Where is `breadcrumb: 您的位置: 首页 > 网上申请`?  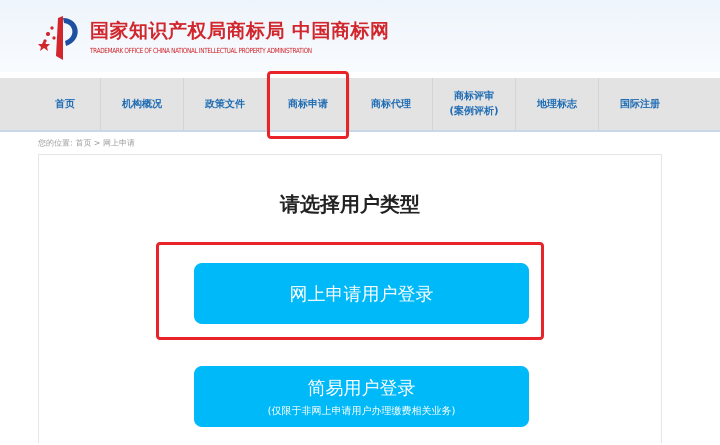 breadcrumb: 您的位置: 首页 > 网上申请 is located at coordinates (87, 143).